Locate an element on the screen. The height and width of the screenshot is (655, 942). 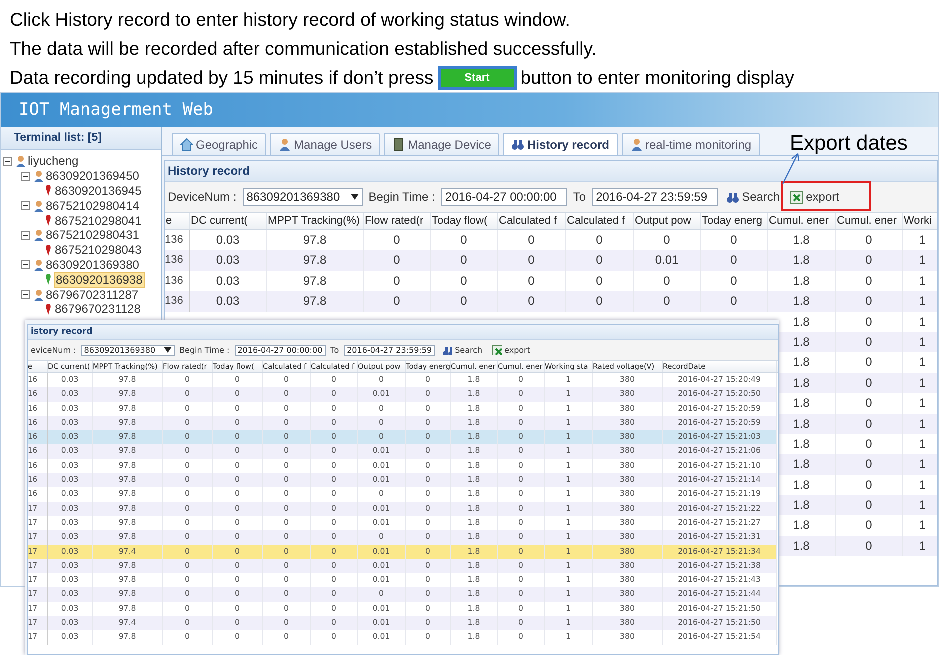
annotation-arrow is located at coordinates (791, 168).